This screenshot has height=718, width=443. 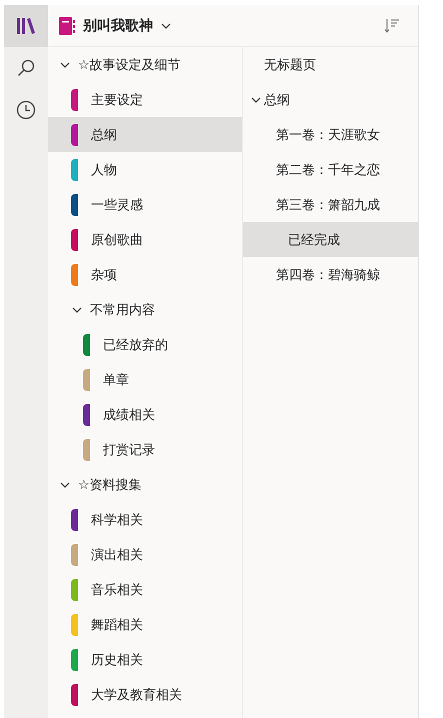 I want to click on section-item: 历史相关, so click(x=145, y=659).